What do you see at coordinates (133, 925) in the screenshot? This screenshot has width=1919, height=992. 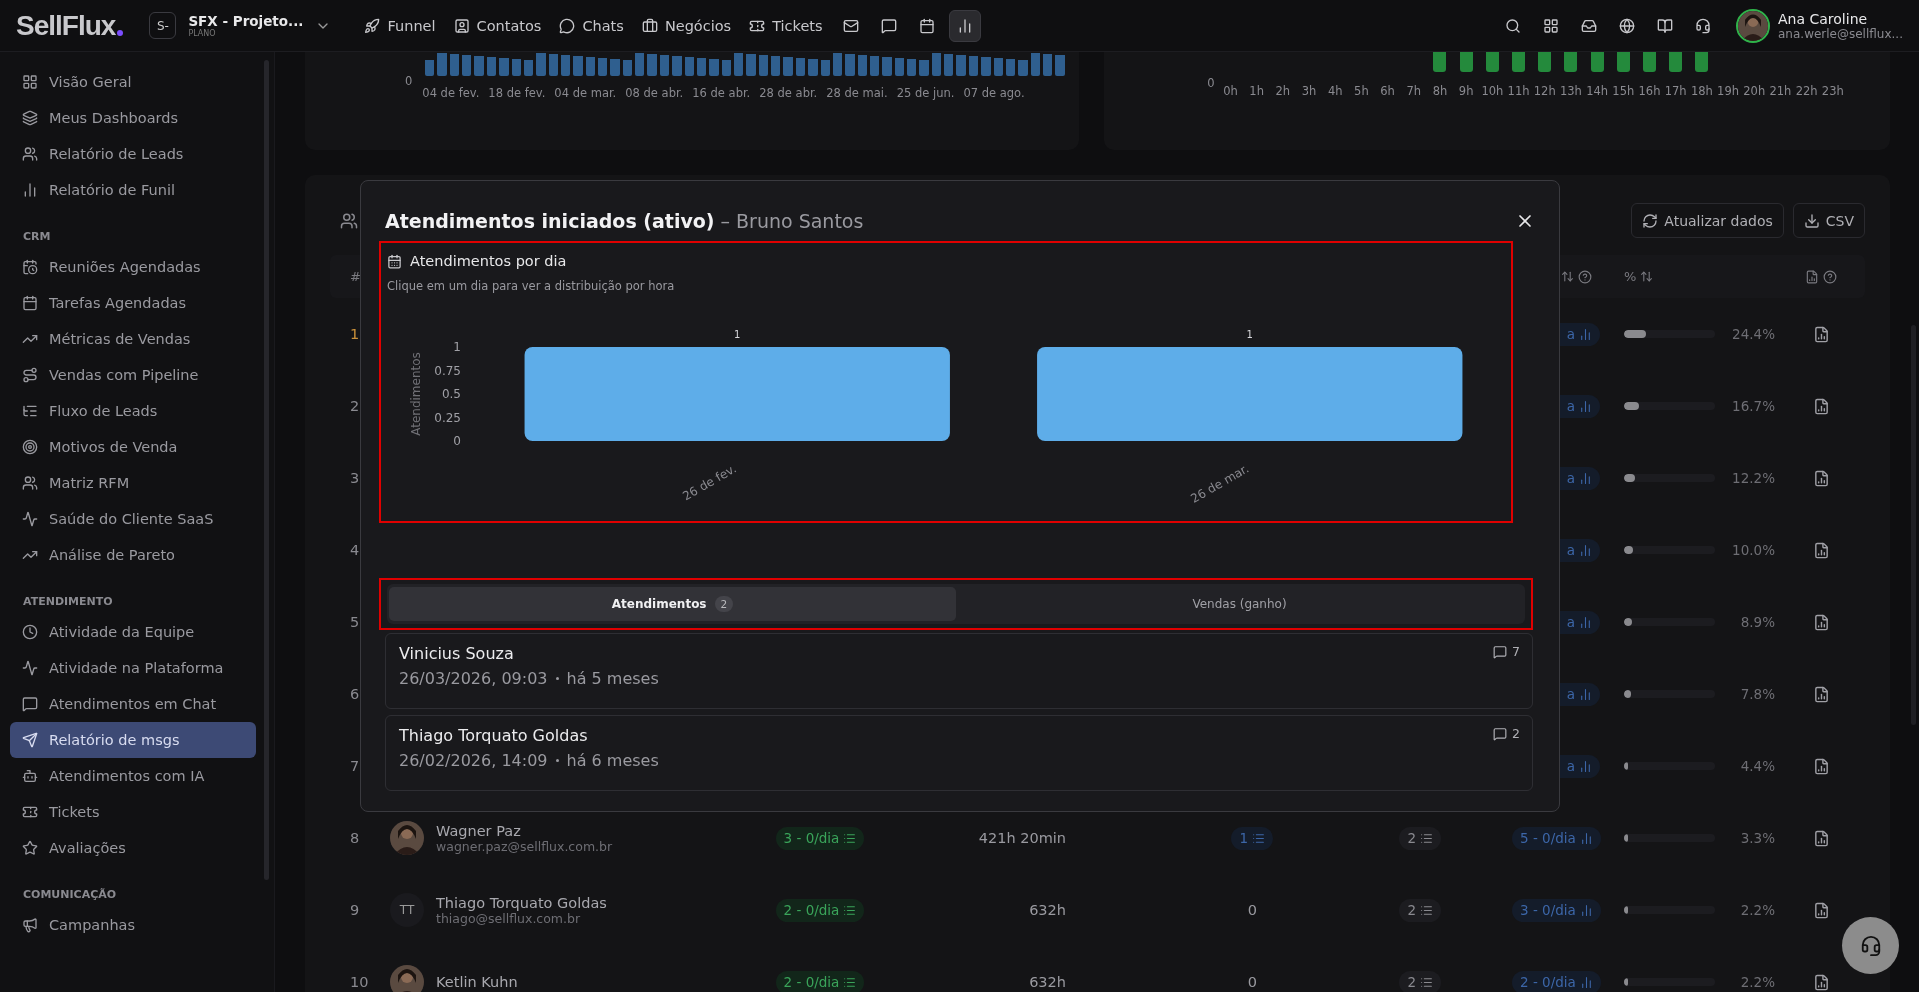 I see `sidebar-item: Campanhas` at bounding box center [133, 925].